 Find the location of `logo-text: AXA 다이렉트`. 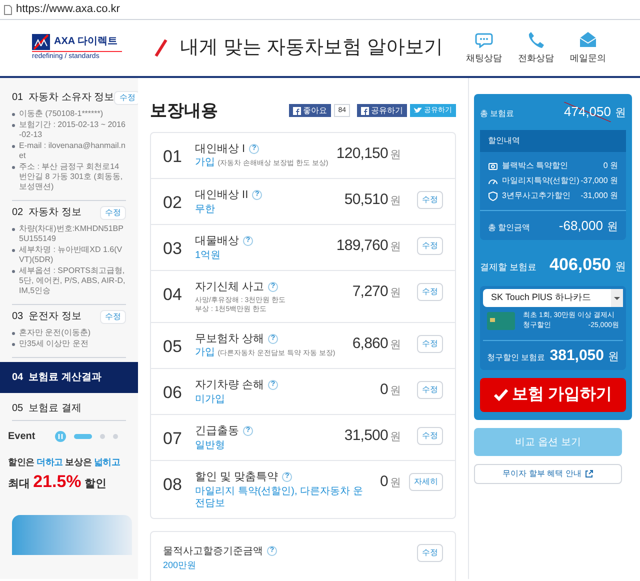

logo-text: AXA 다이렉트 is located at coordinates (86, 42).